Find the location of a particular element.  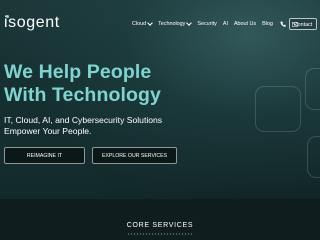

section-dotted-divider is located at coordinates (160, 234).